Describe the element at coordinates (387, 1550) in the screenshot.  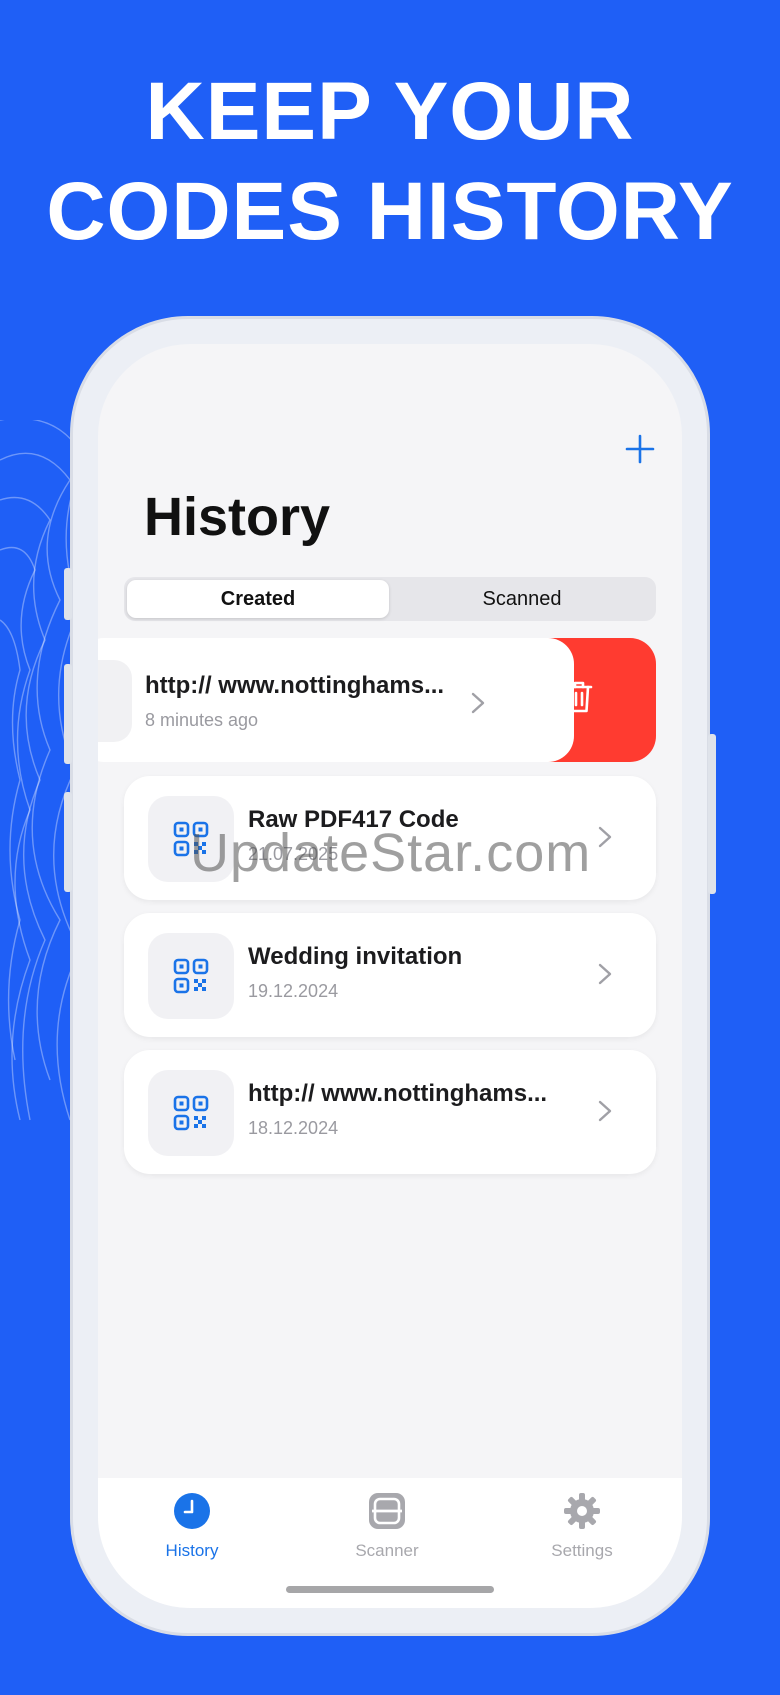
I see `tab-scanner-label: Scanner` at that location.